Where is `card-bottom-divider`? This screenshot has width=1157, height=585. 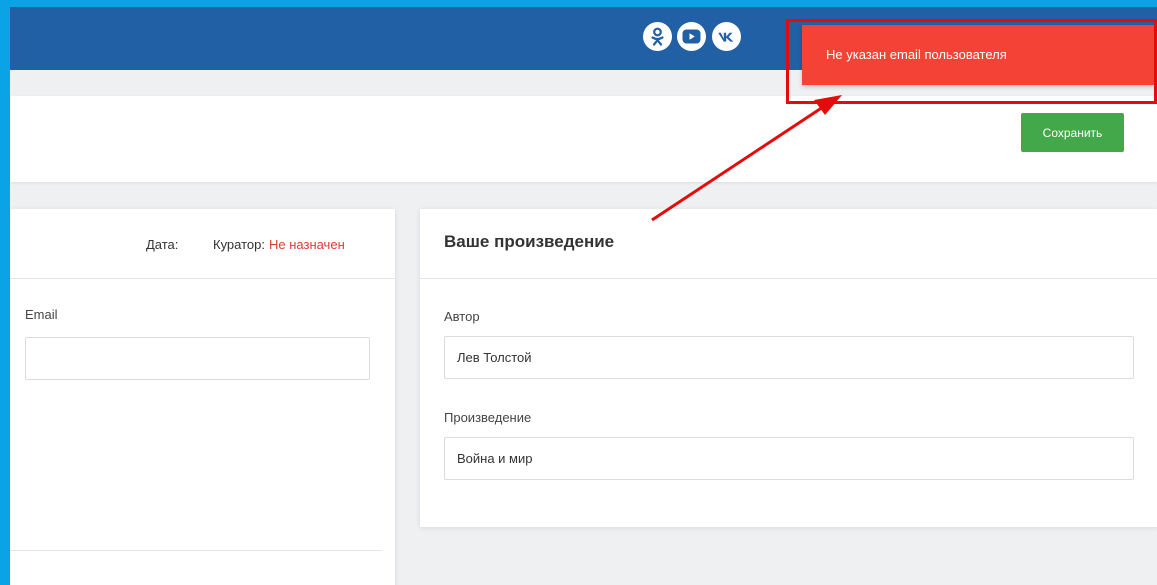
card-bottom-divider is located at coordinates (196, 550).